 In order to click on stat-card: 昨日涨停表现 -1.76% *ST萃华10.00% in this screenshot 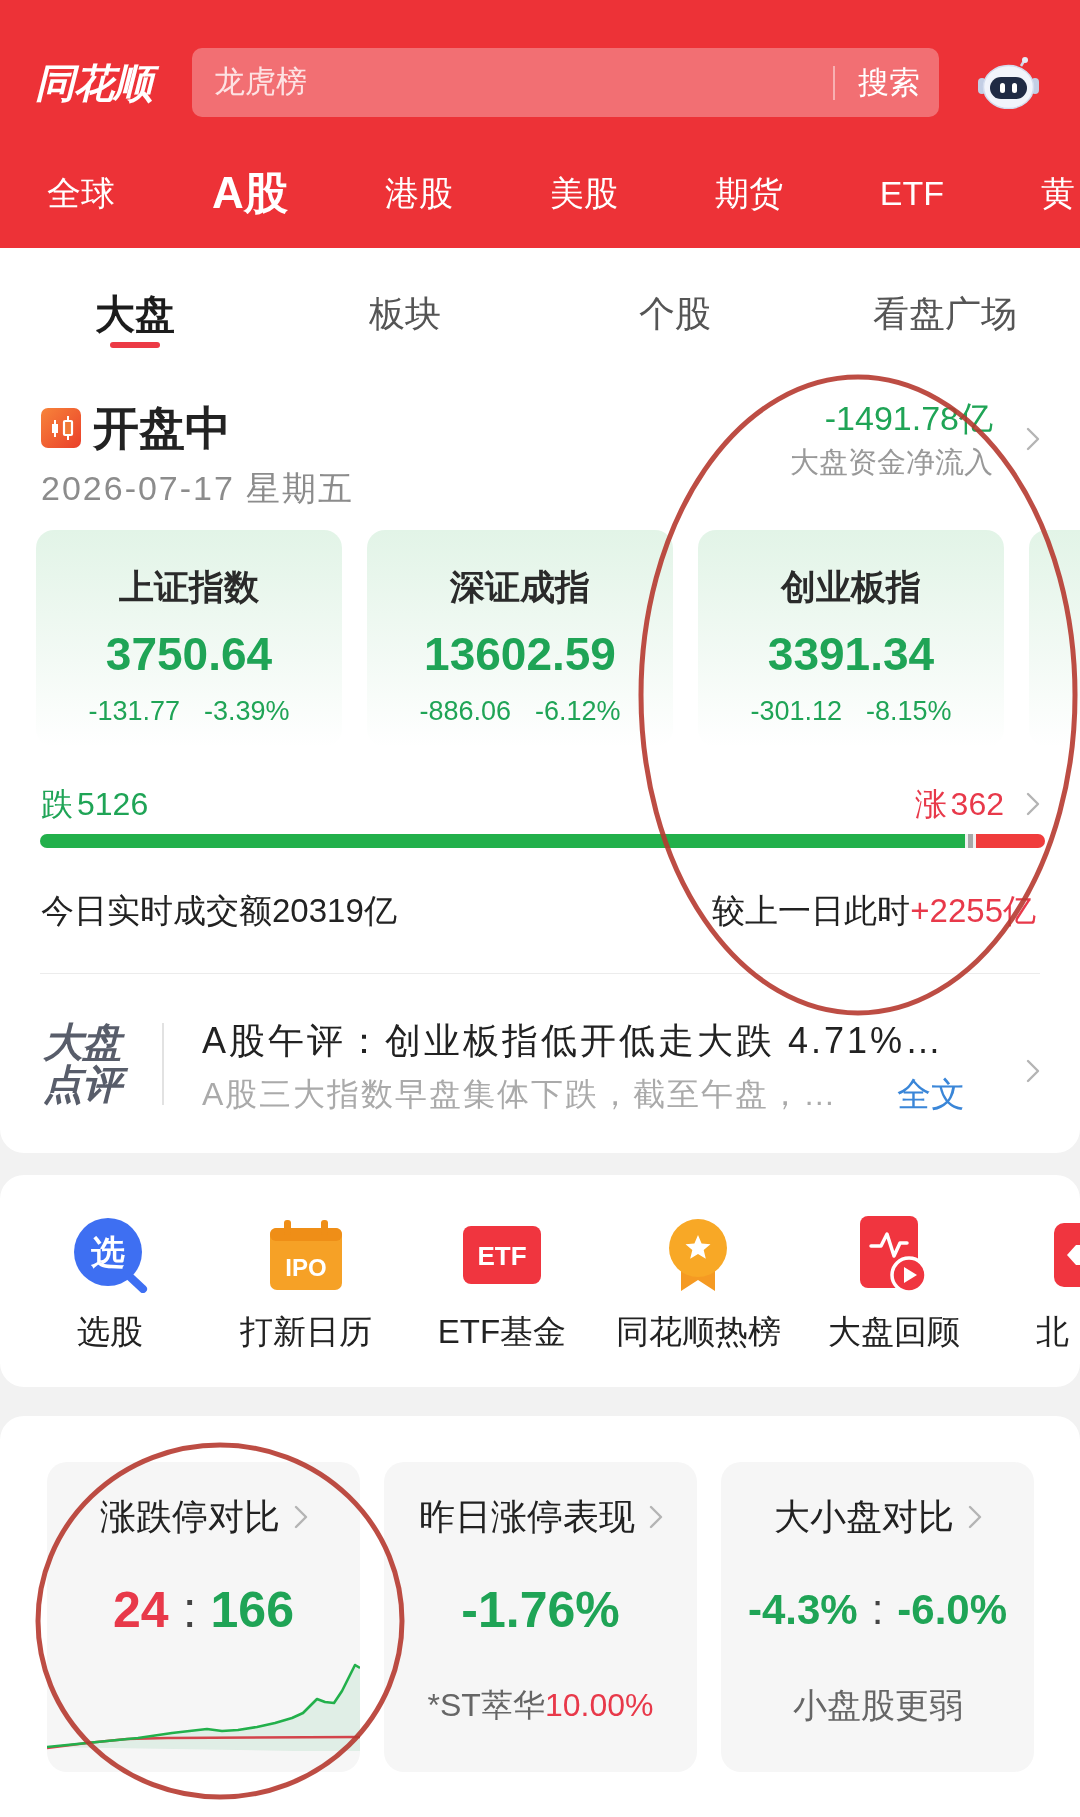, I will do `click(540, 1617)`.